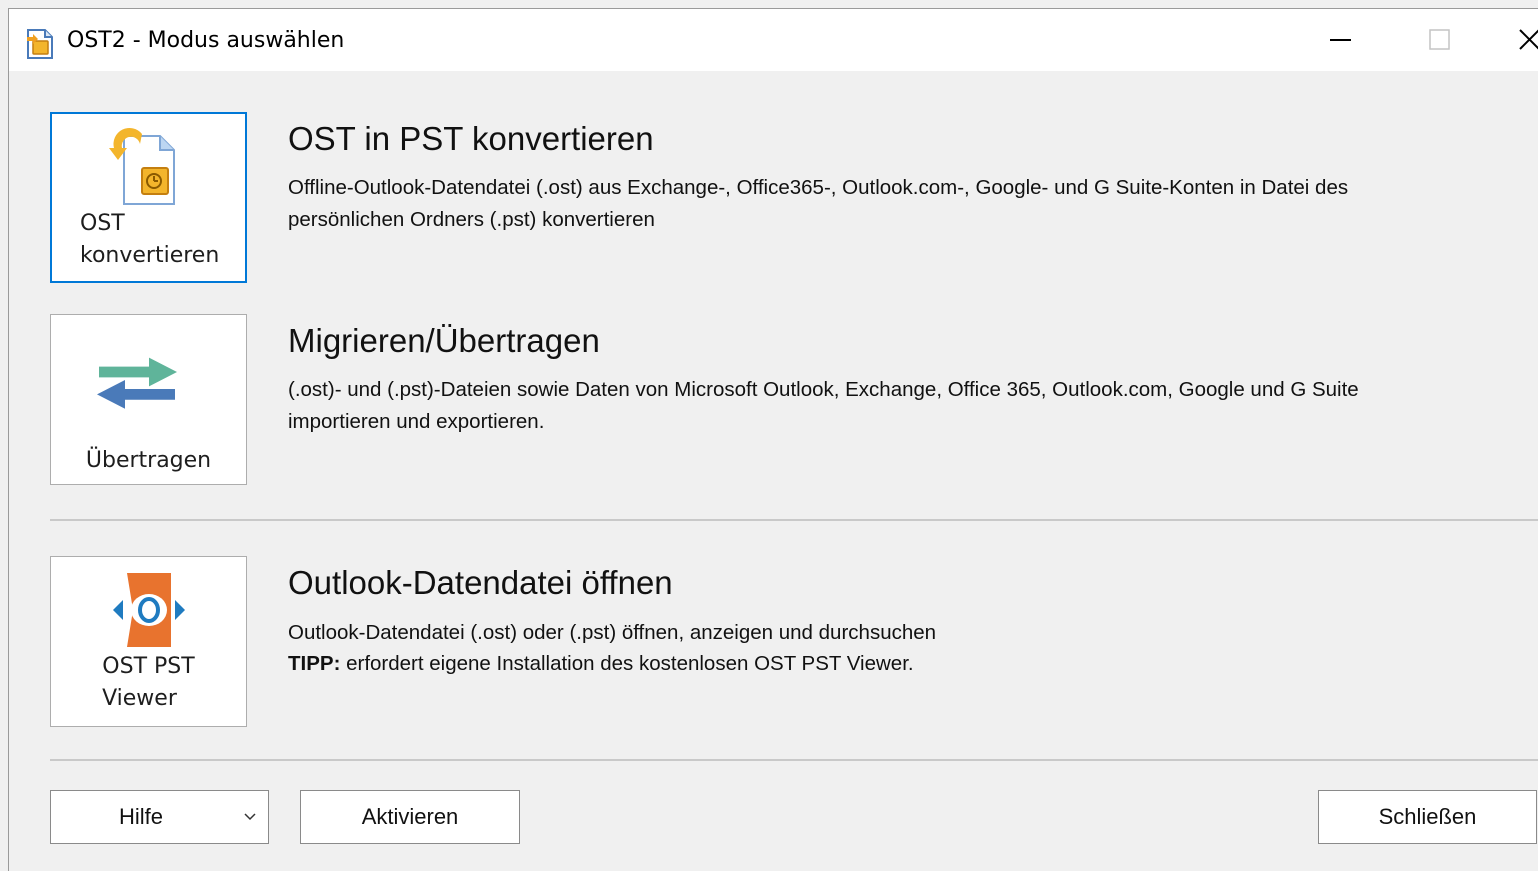 This screenshot has height=871, width=1538. I want to click on close-button: Schließen, so click(1427, 817).